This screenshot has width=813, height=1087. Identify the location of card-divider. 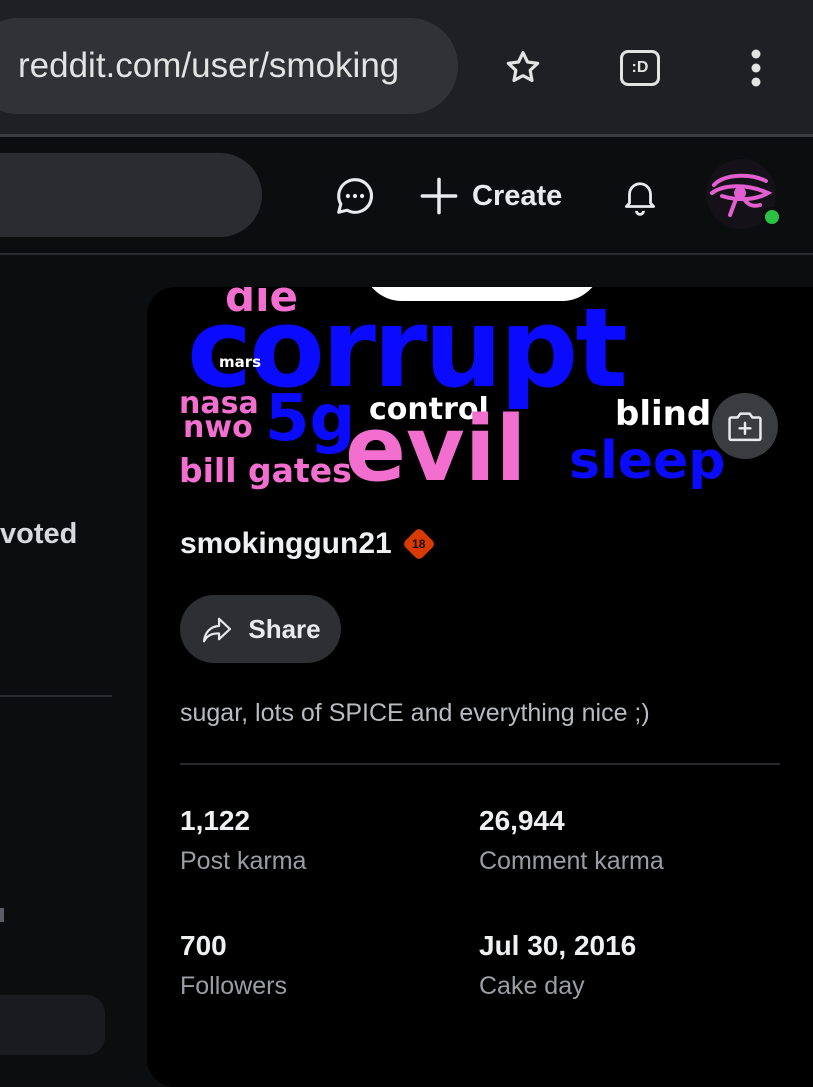
(480, 764).